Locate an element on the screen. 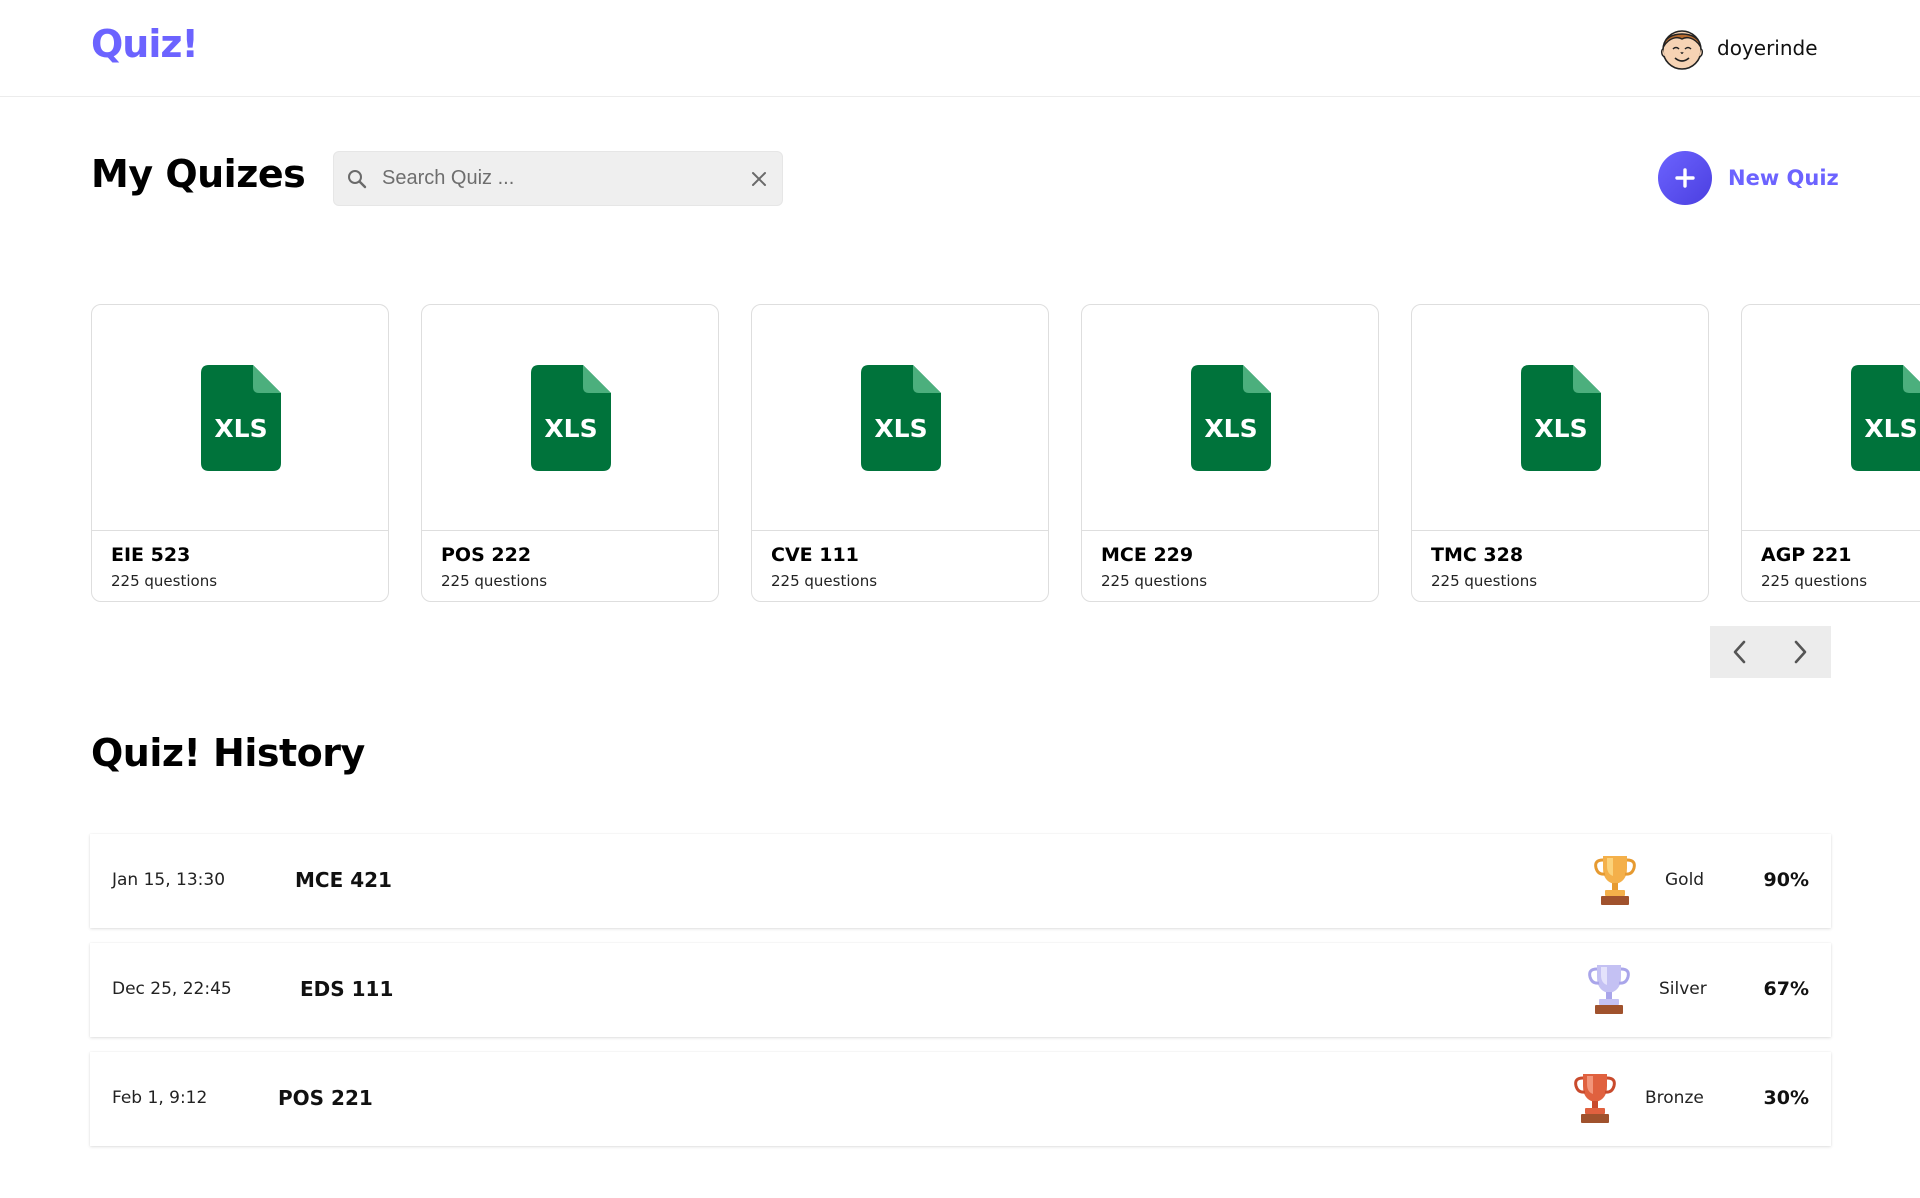 This screenshot has width=1920, height=1198. new-quiz-button: New Quiz is located at coordinates (1748, 178).